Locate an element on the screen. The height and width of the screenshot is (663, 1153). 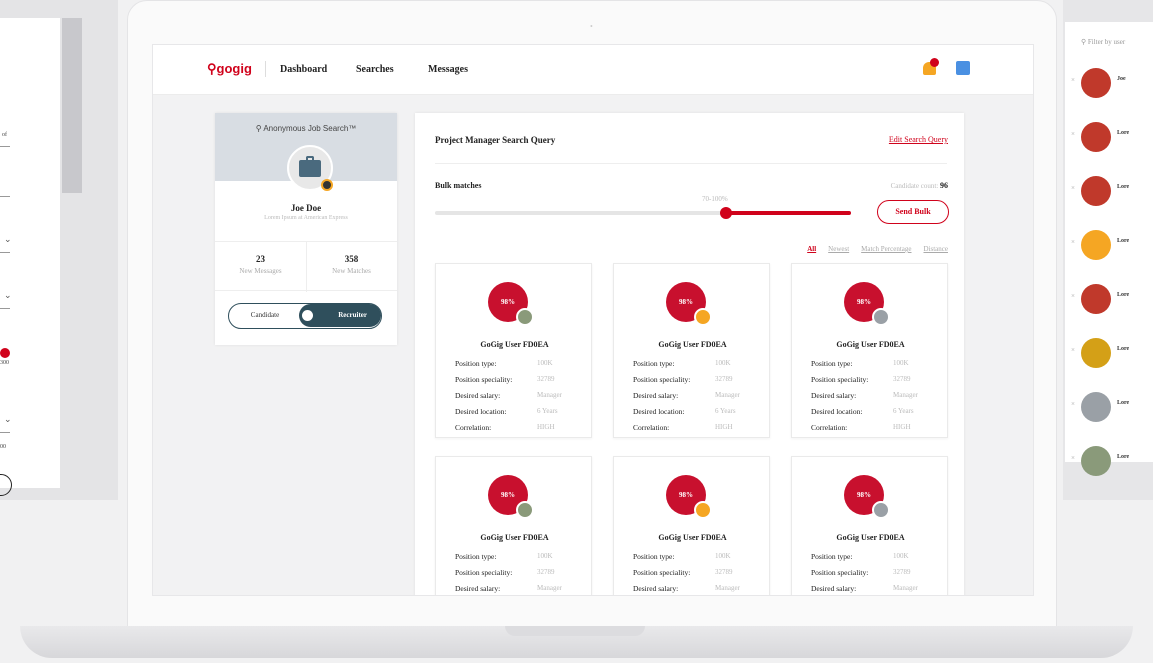
user-list-item: × Joe is located at coordinates (1109, 84).